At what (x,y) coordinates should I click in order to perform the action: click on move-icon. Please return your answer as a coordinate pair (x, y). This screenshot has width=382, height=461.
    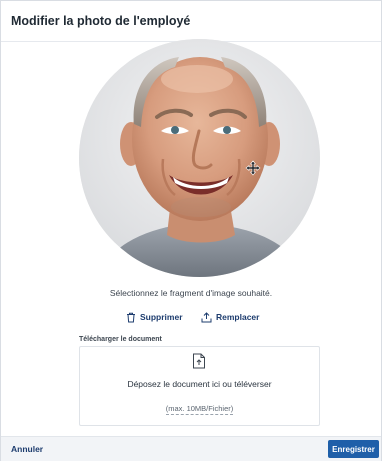
    Looking at the image, I should click on (253, 168).